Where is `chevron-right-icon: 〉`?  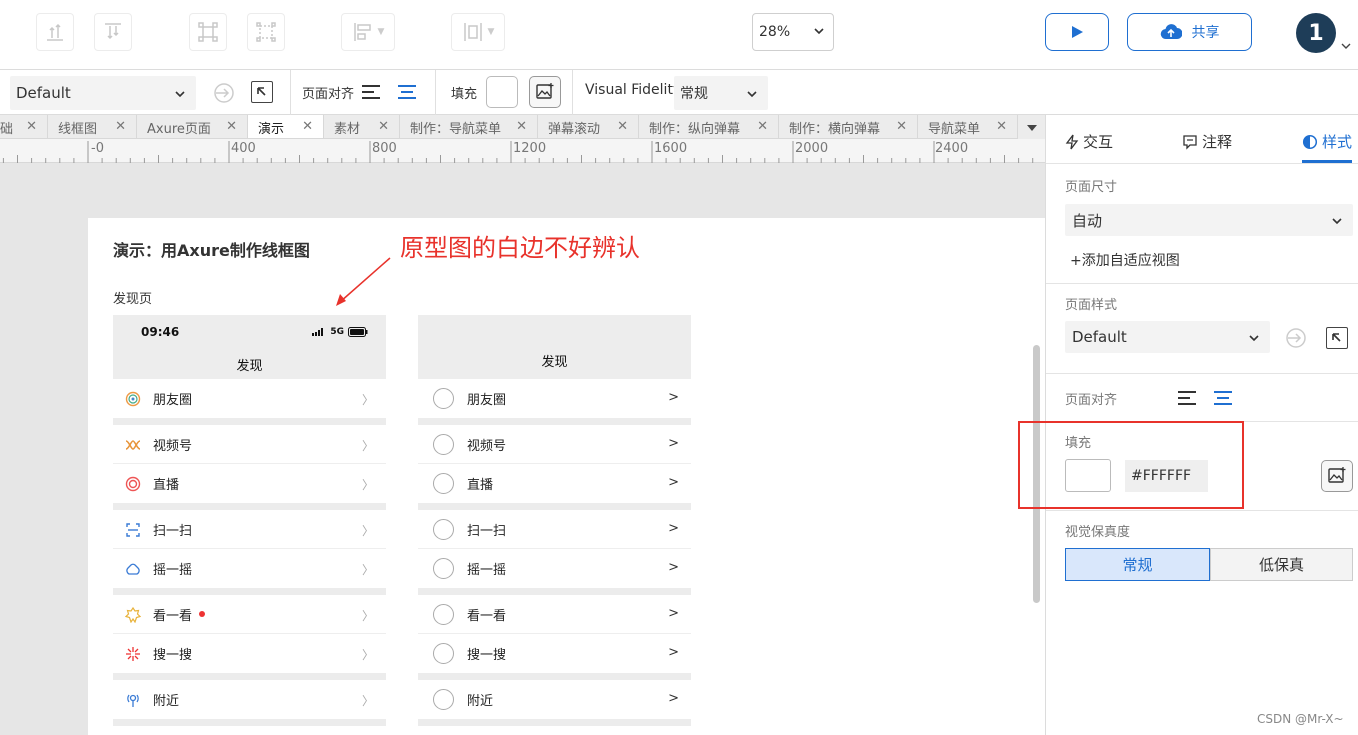
chevron-right-icon: 〉 is located at coordinates (367, 485).